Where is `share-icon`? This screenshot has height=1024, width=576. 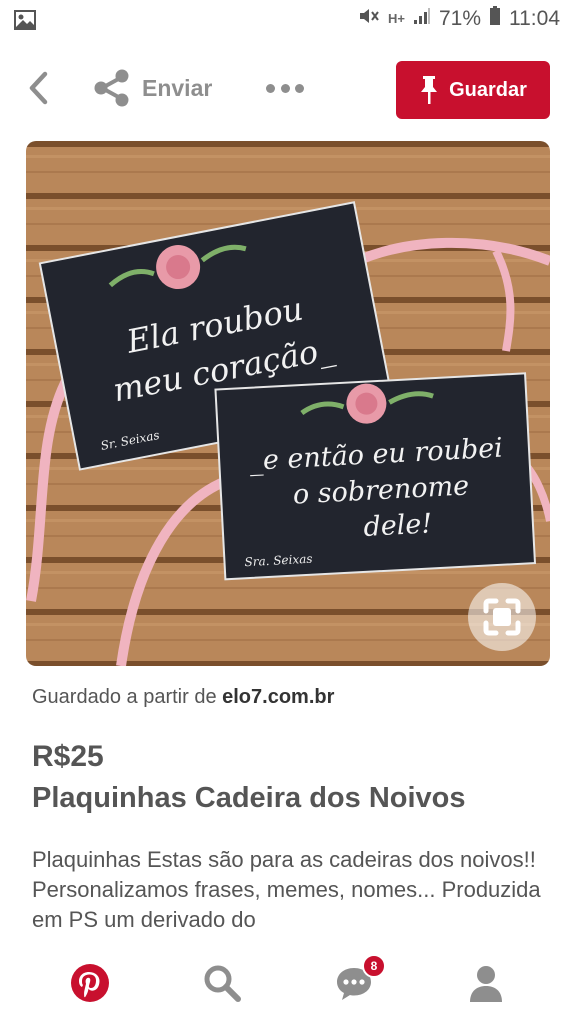 share-icon is located at coordinates (111, 88).